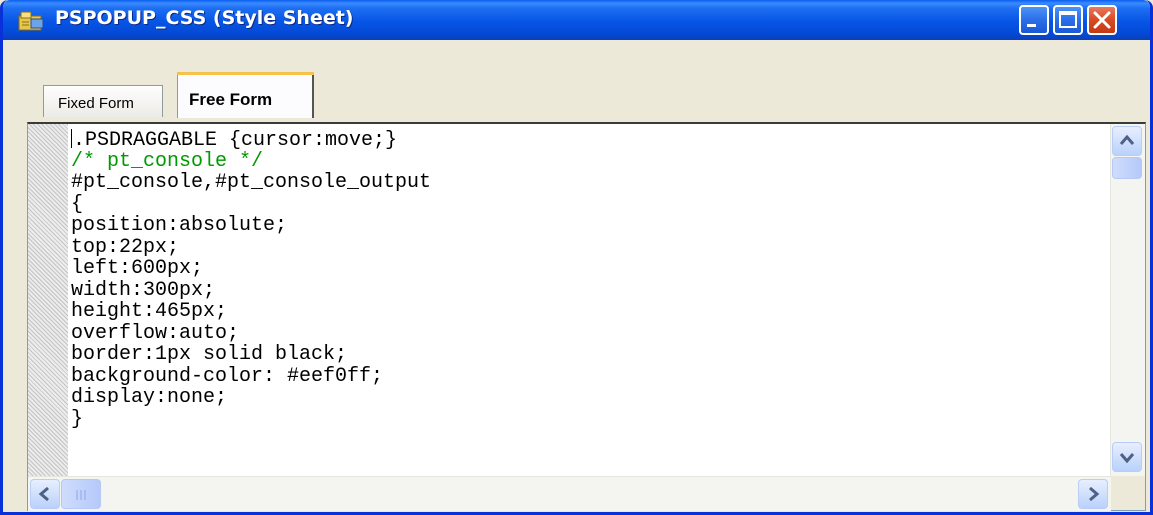 The height and width of the screenshot is (515, 1153). What do you see at coordinates (586, 376) in the screenshot?
I see `code-line: background-color: #eef0ff;` at bounding box center [586, 376].